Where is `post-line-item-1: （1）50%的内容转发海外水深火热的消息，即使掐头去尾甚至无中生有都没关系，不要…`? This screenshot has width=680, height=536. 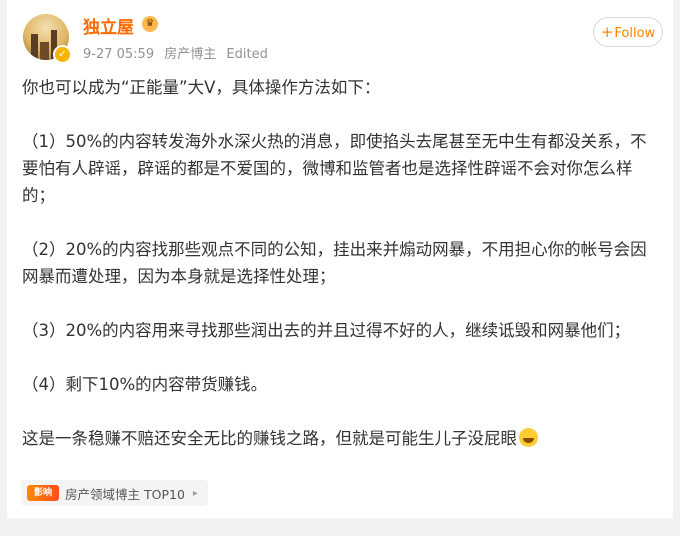
post-line-item-1: （1）50%的内容转发海外水深火热的消息，即使掐头去尾甚至无中生有都没关系，不要… is located at coordinates (334, 168).